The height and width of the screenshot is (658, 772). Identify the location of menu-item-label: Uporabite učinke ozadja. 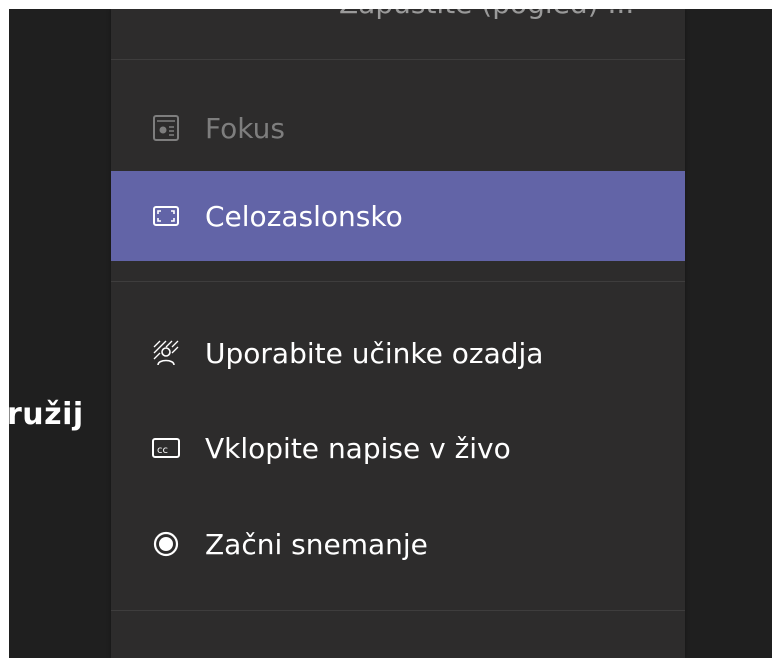
(374, 353).